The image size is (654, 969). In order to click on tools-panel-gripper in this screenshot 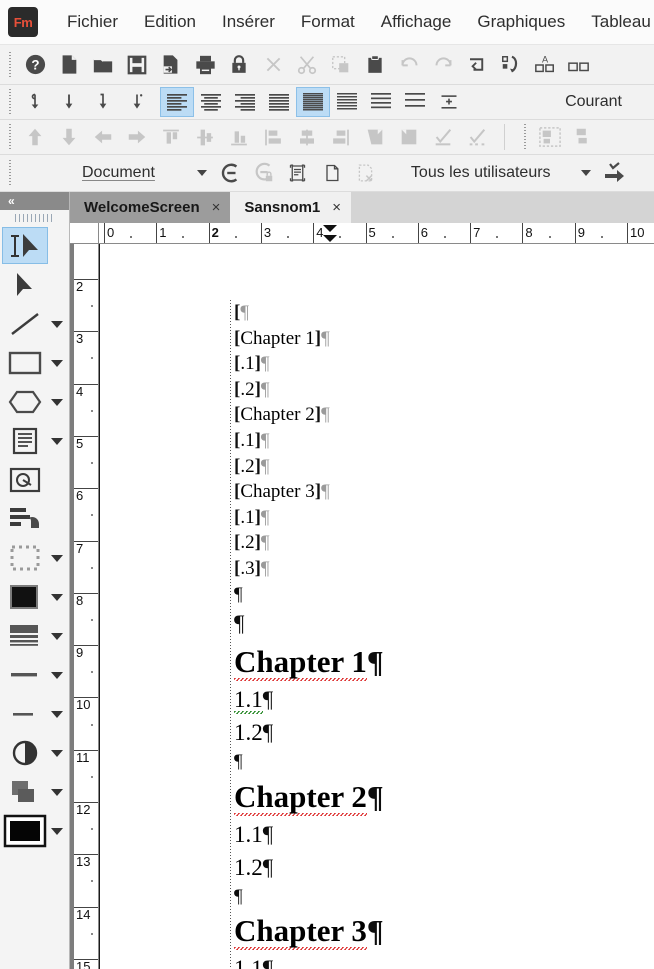, I will do `click(34, 218)`.